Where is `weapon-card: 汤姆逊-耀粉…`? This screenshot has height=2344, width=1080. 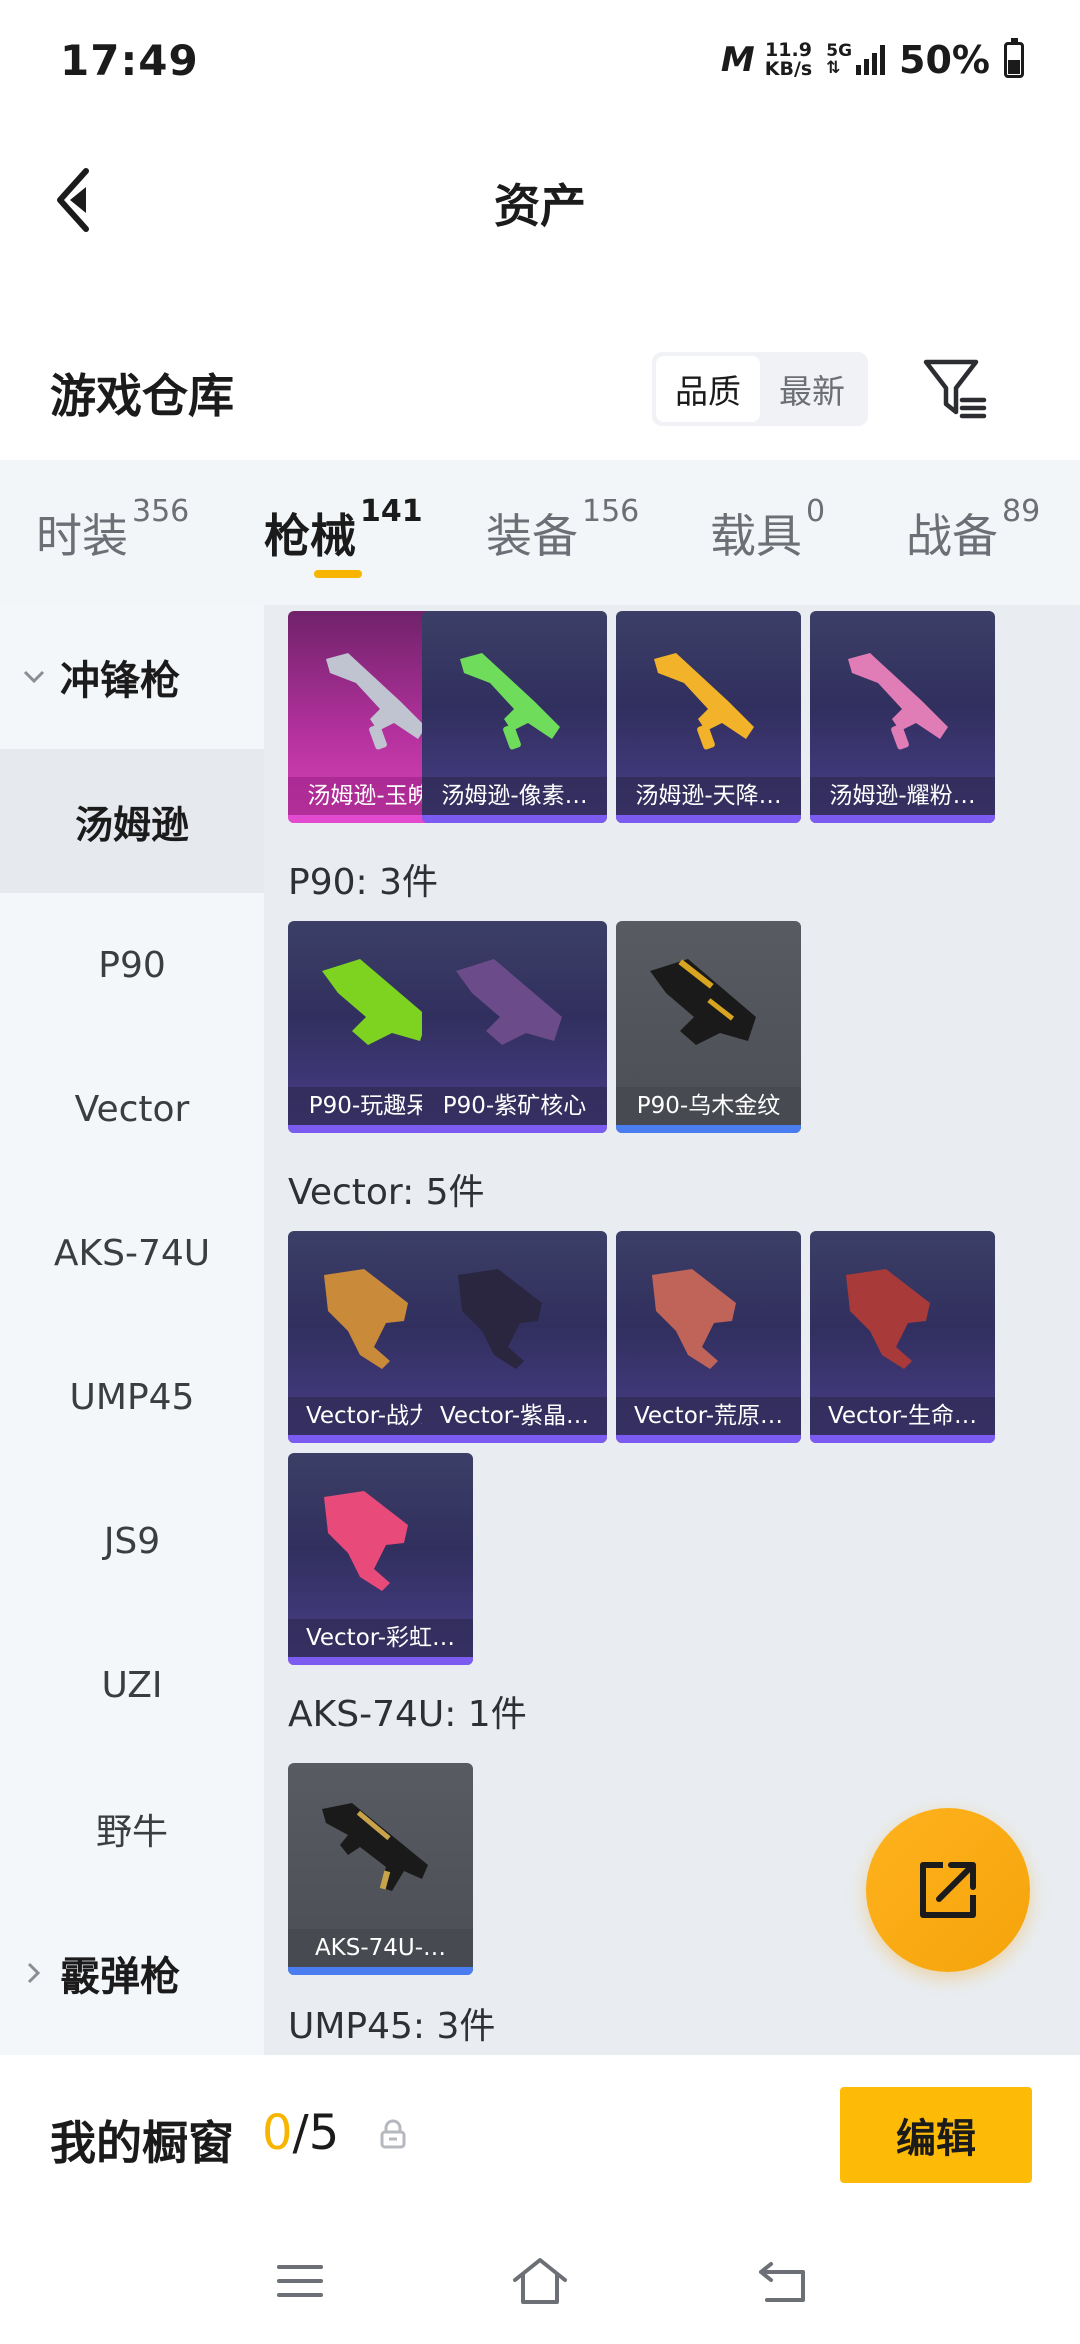 weapon-card: 汤姆逊-耀粉… is located at coordinates (902, 717).